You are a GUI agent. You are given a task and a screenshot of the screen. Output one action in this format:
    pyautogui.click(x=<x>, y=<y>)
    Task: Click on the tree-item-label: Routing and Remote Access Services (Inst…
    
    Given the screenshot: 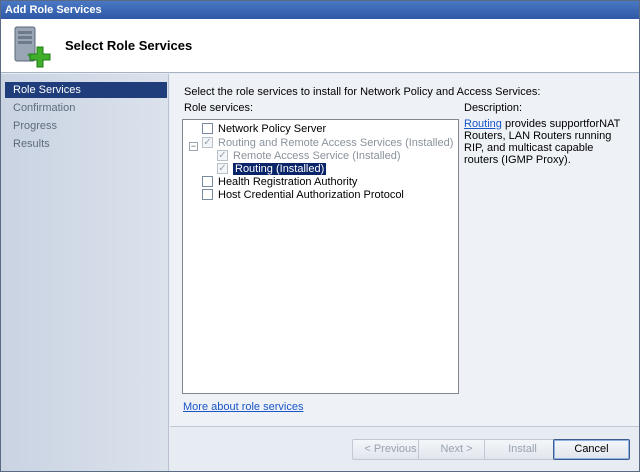 What is the action you would take?
    pyautogui.click(x=336, y=143)
    